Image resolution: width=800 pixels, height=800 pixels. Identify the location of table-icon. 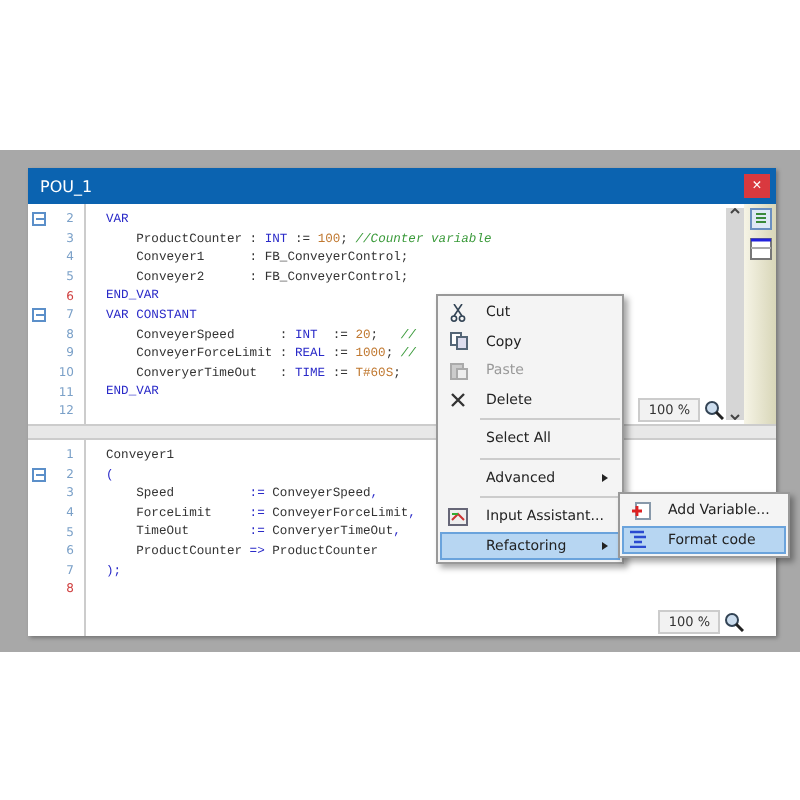
(760, 249).